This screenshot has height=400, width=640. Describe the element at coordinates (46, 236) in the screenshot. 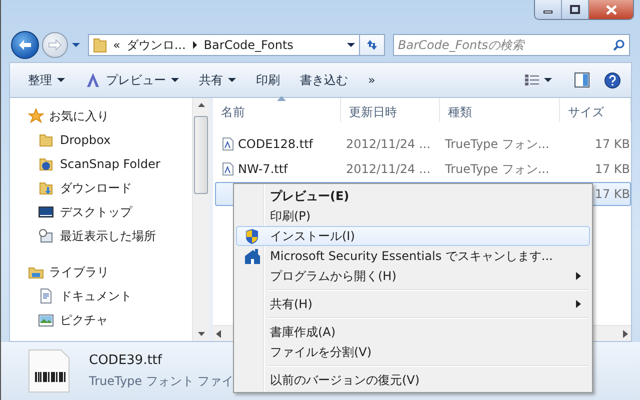

I see `recent-places-icon` at that location.